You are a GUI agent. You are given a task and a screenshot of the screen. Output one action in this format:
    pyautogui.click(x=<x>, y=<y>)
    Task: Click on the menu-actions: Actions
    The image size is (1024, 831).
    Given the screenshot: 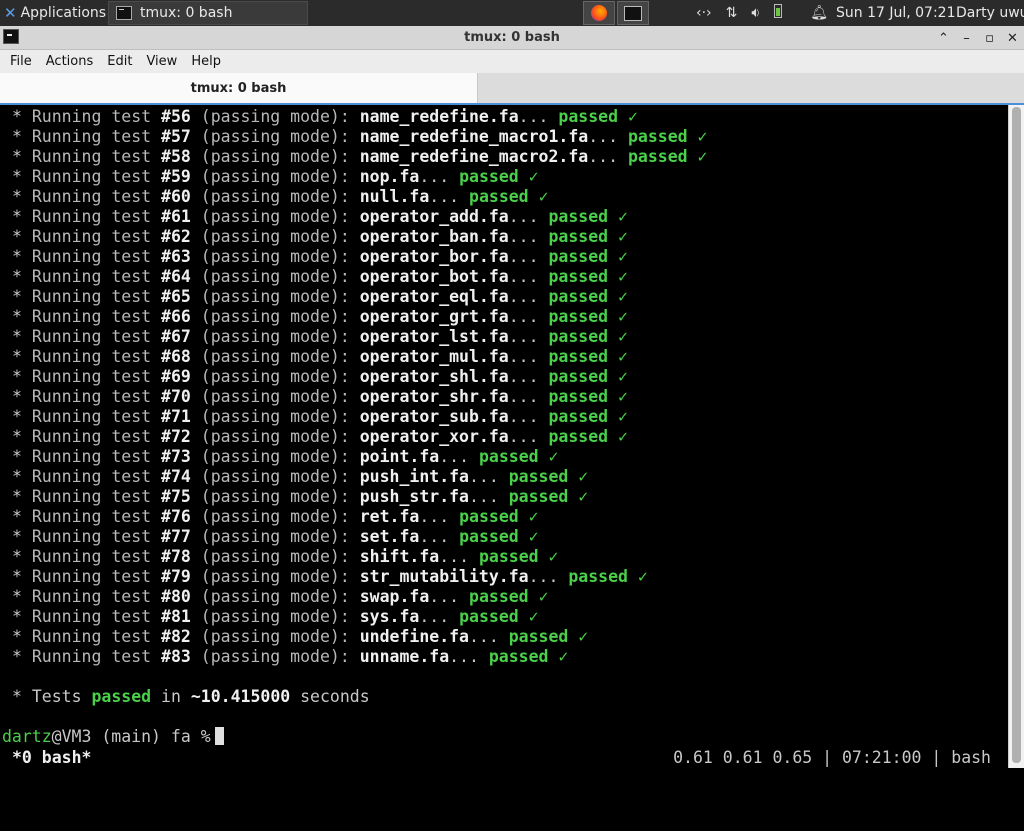 What is the action you would take?
    pyautogui.click(x=65, y=61)
    